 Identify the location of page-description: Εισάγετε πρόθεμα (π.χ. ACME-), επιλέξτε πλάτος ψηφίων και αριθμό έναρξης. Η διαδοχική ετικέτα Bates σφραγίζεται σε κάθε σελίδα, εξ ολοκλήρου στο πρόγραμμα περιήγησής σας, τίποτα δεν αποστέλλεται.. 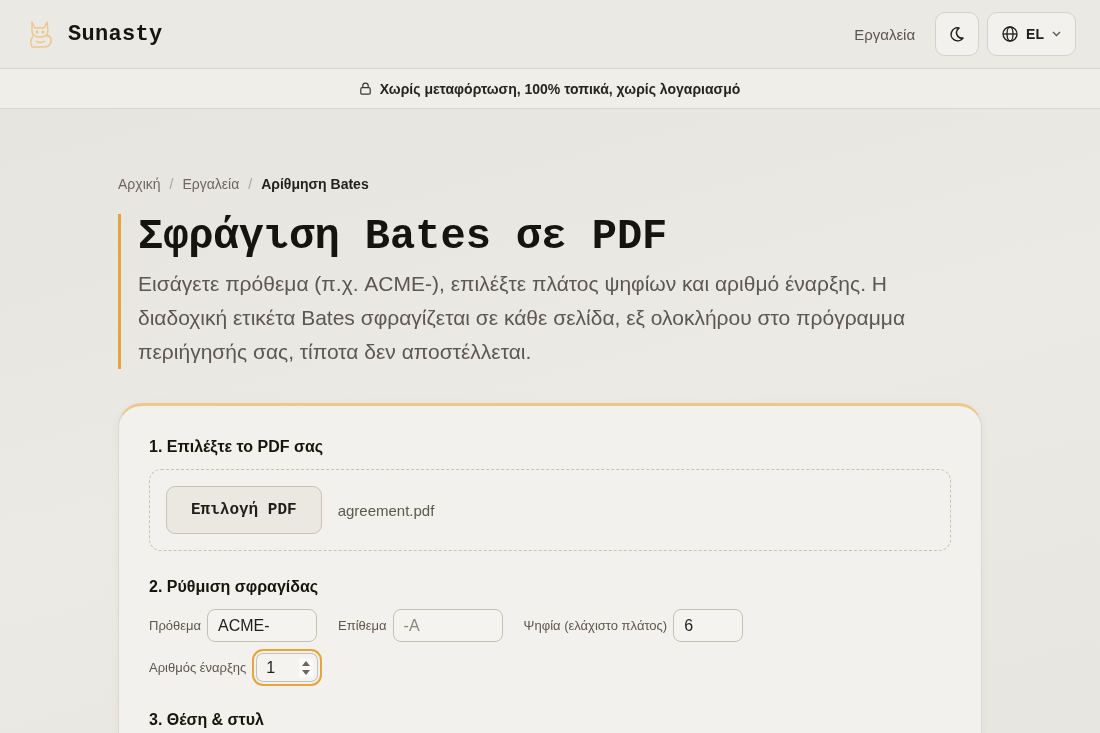
(522, 318).